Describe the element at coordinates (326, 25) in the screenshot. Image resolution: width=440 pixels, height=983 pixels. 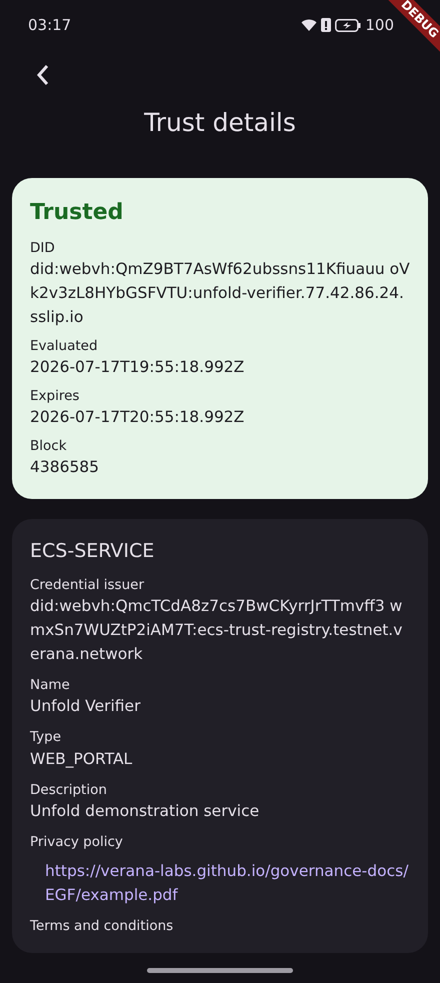
I see `alert-icon` at that location.